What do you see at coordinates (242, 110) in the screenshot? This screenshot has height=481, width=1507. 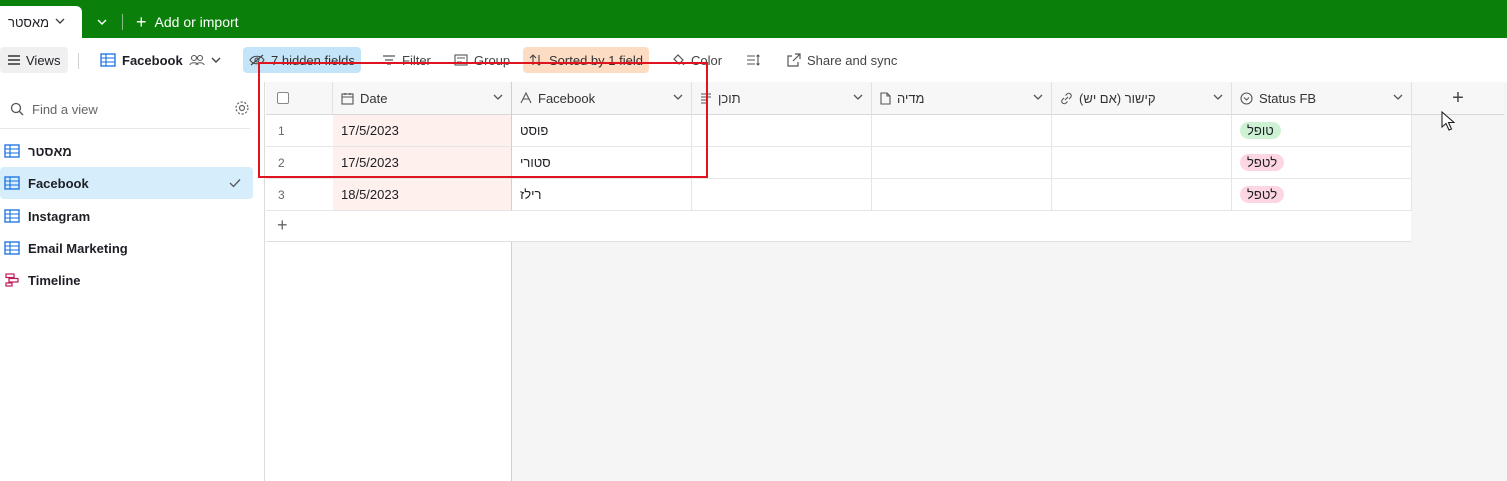 I see `gear-icon` at bounding box center [242, 110].